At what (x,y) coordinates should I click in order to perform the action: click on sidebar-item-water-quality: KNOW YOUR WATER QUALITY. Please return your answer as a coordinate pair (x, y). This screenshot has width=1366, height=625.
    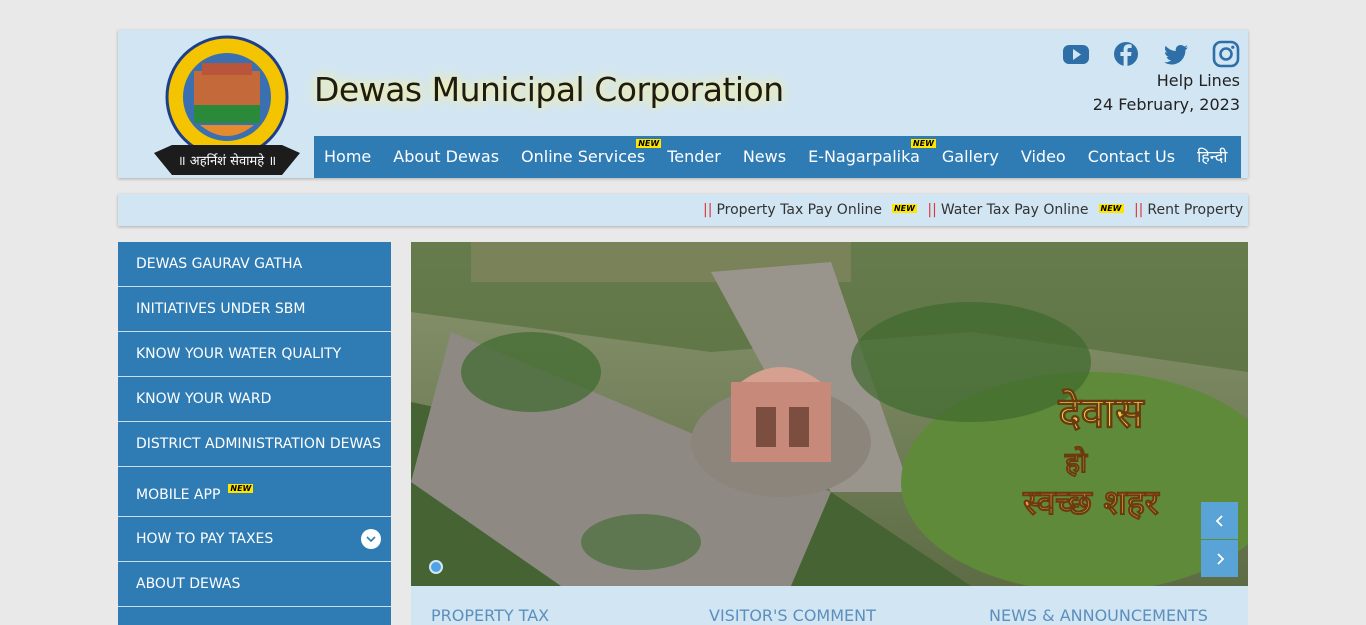
    Looking at the image, I should click on (254, 354).